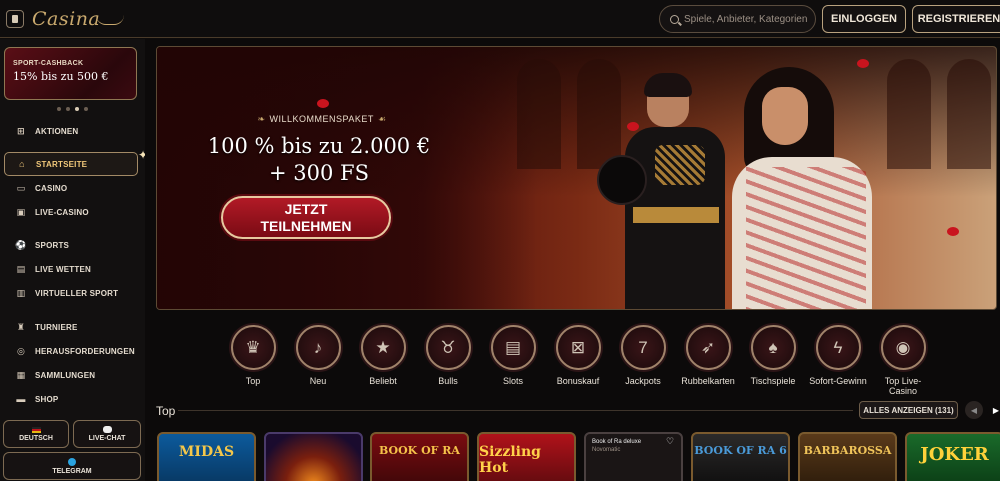  I want to click on nav-group-promotions: ⊞ AKTIONEN, so click(72, 131).